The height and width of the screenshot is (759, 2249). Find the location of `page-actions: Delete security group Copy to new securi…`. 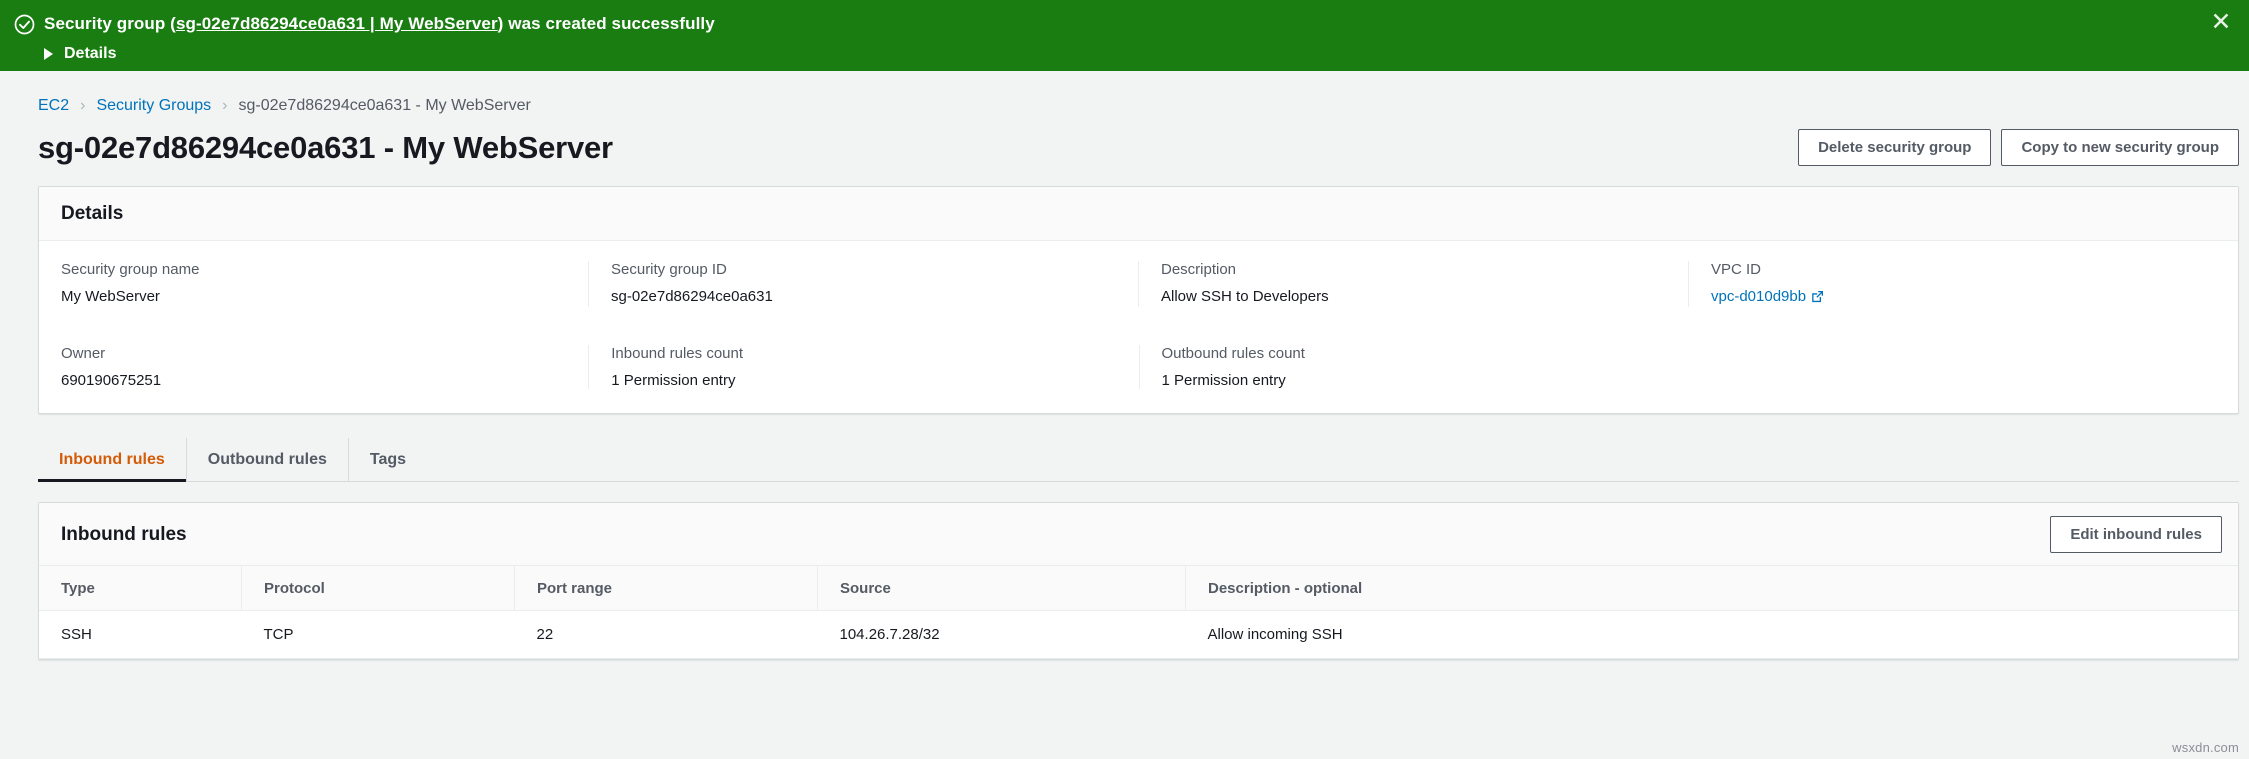

page-actions: Delete security group Copy to new securi… is located at coordinates (2018, 147).